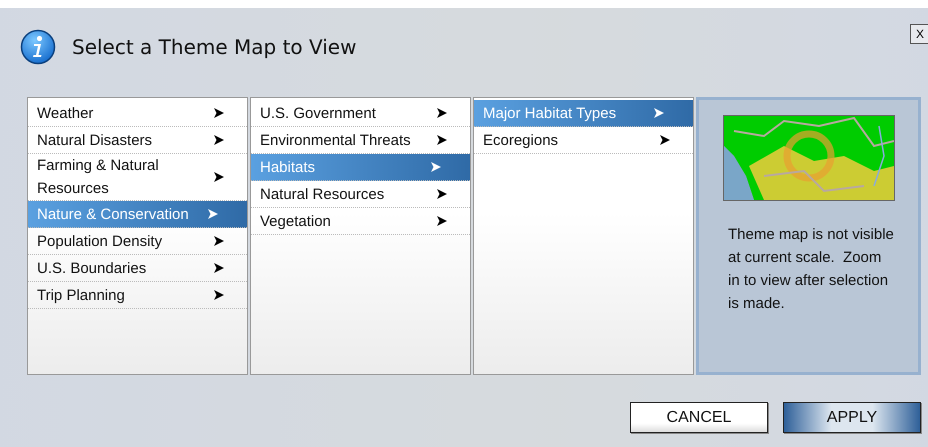  Describe the element at coordinates (137, 113) in the screenshot. I see `menu-item: Weather` at that location.